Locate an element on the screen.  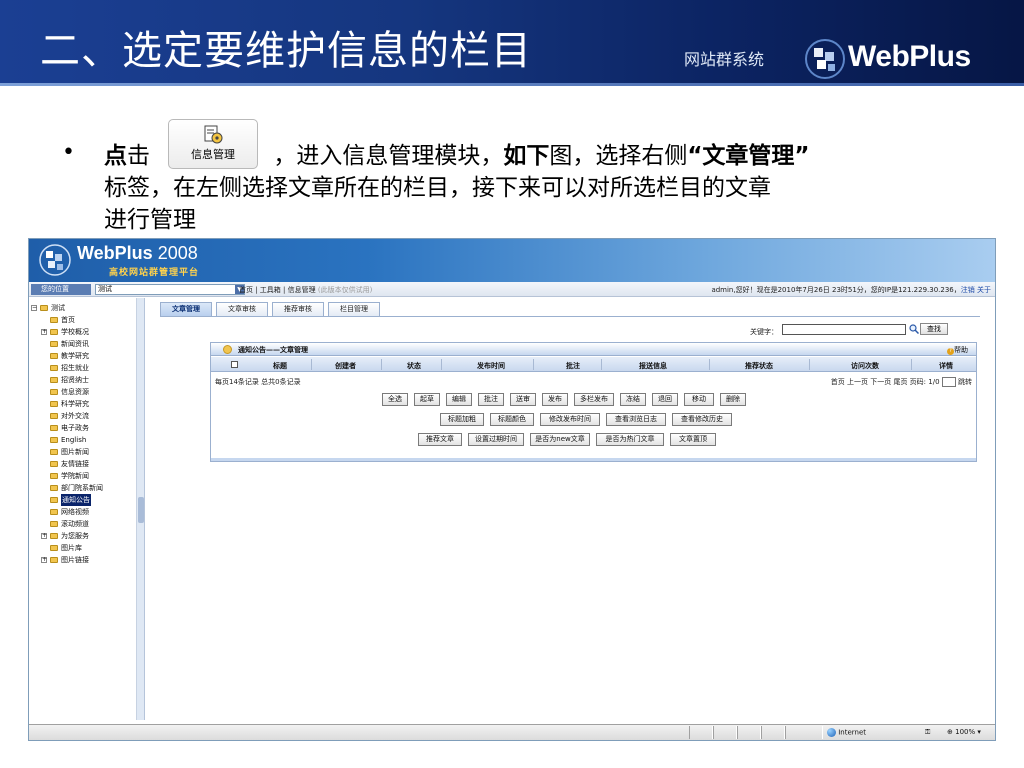
tab-recommend-review: 推荐审核 is located at coordinates (298, 309).